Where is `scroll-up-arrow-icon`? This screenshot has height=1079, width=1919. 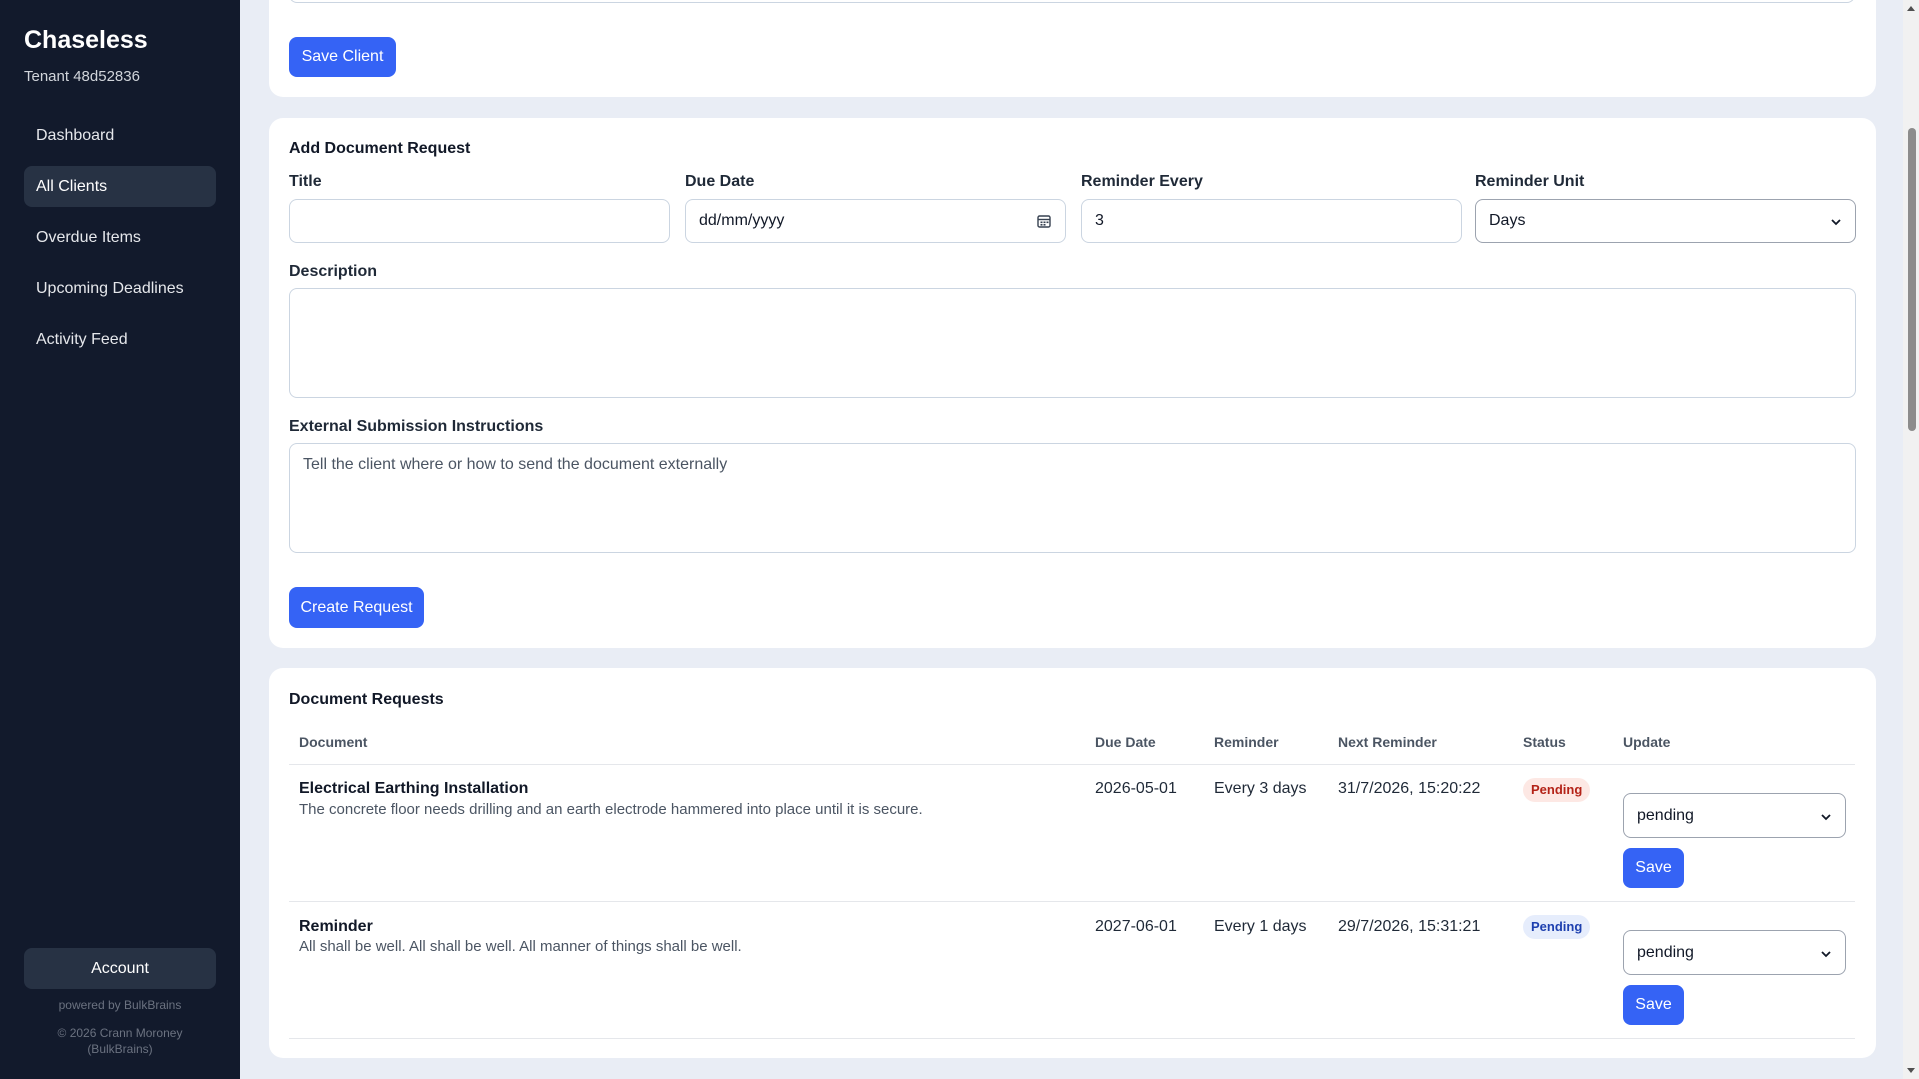 scroll-up-arrow-icon is located at coordinates (1911, 8).